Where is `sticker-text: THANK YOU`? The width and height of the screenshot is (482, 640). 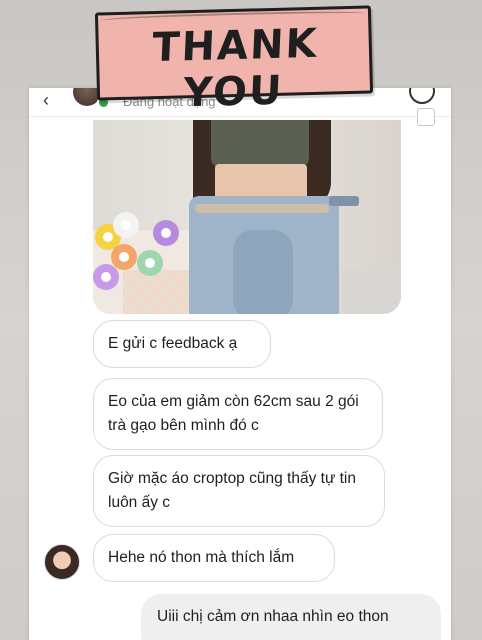
sticker-text: THANK YOU is located at coordinates (235, 68).